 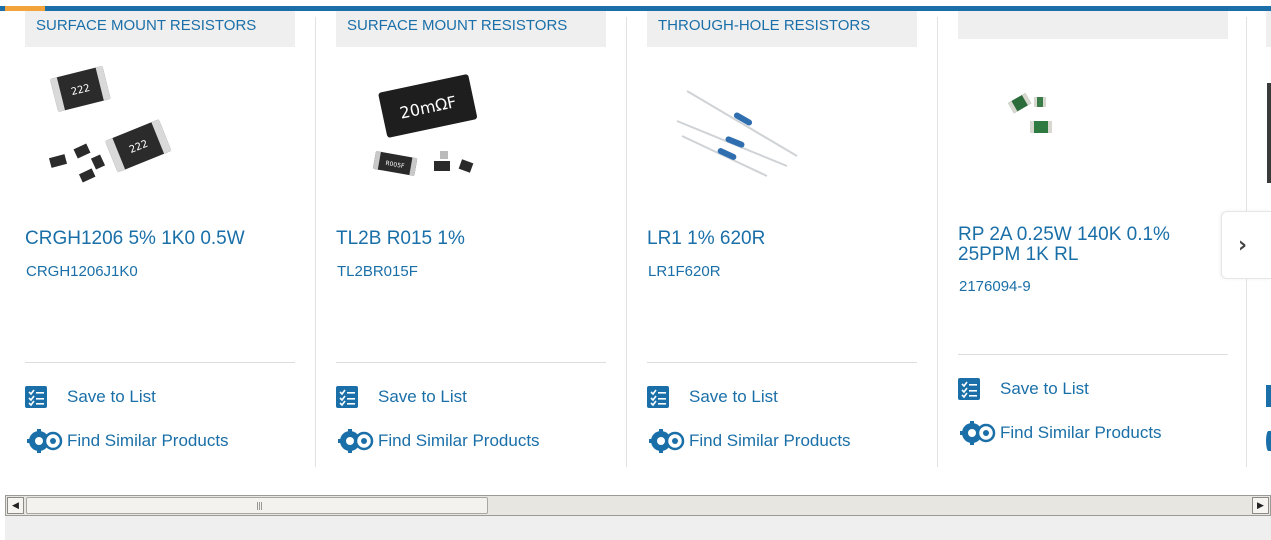 What do you see at coordinates (377, 271) in the screenshot?
I see `product-code: TL2BR015F` at bounding box center [377, 271].